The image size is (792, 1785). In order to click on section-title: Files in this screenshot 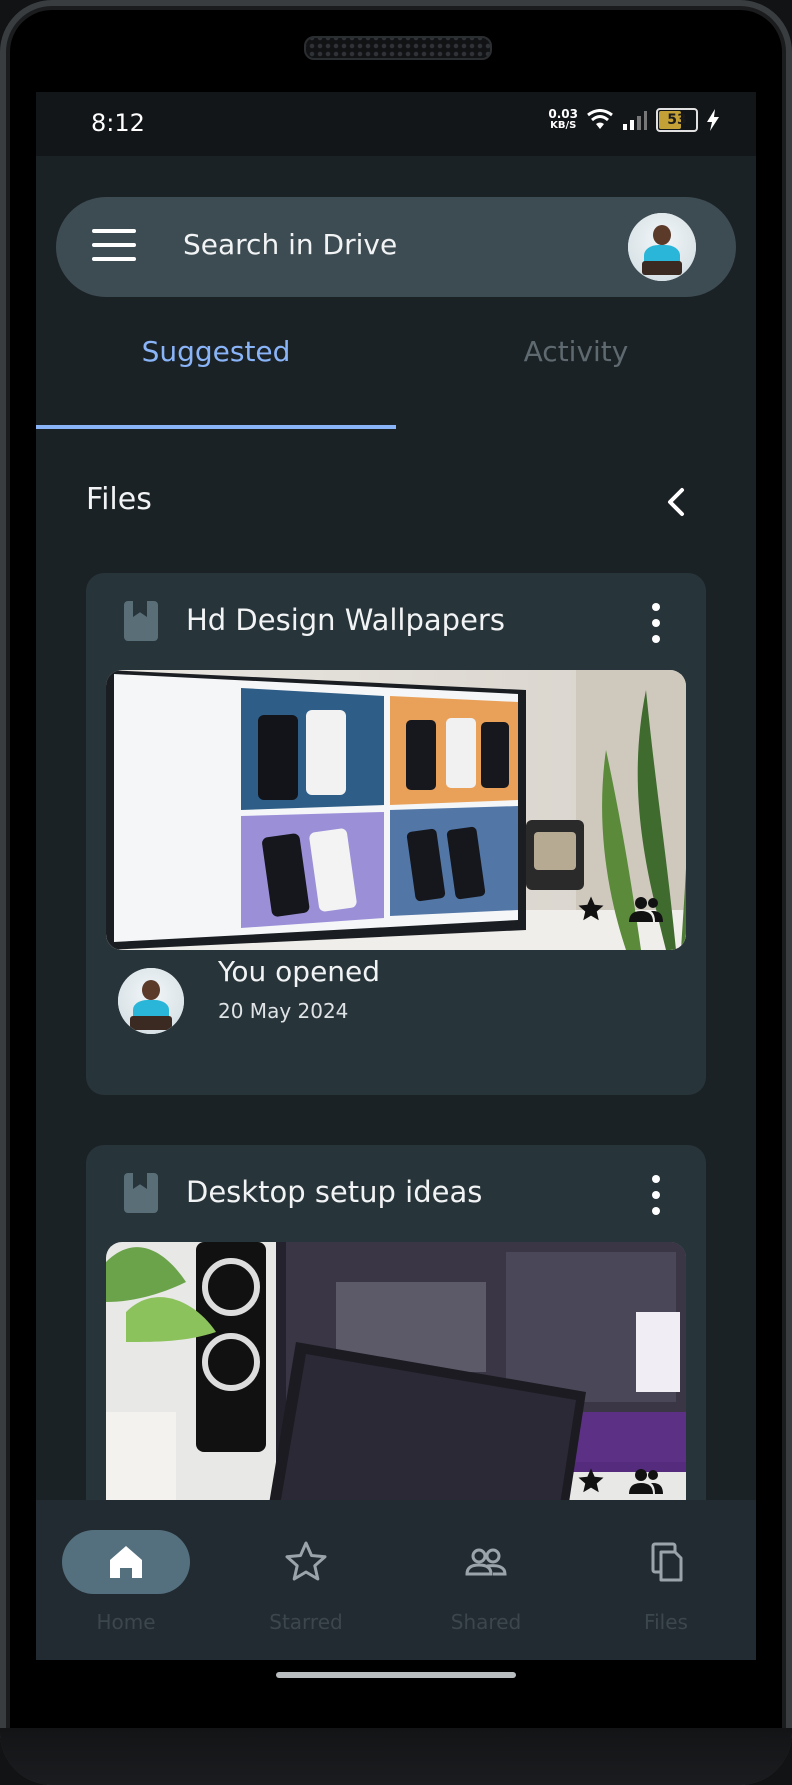, I will do `click(119, 499)`.